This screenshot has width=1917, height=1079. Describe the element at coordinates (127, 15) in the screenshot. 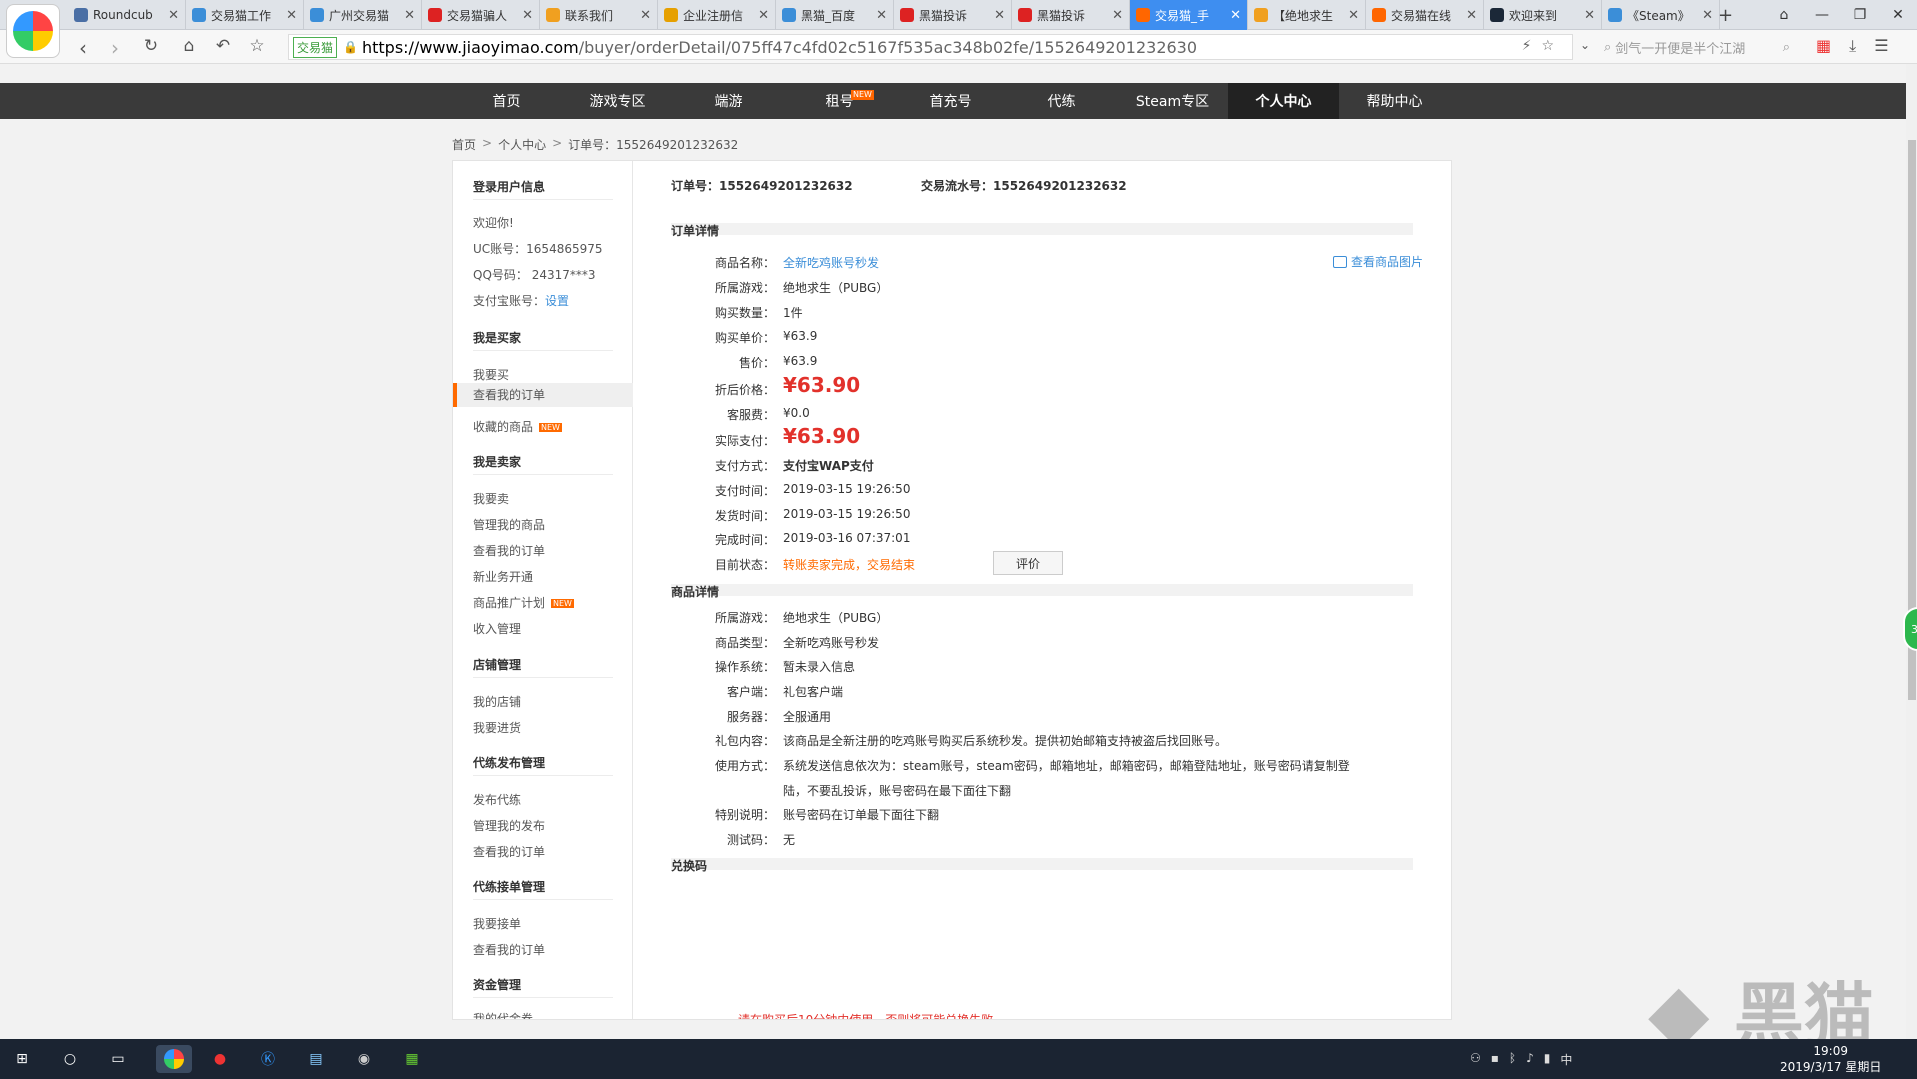

I see `browser-tab: Roundcub ✕` at that location.